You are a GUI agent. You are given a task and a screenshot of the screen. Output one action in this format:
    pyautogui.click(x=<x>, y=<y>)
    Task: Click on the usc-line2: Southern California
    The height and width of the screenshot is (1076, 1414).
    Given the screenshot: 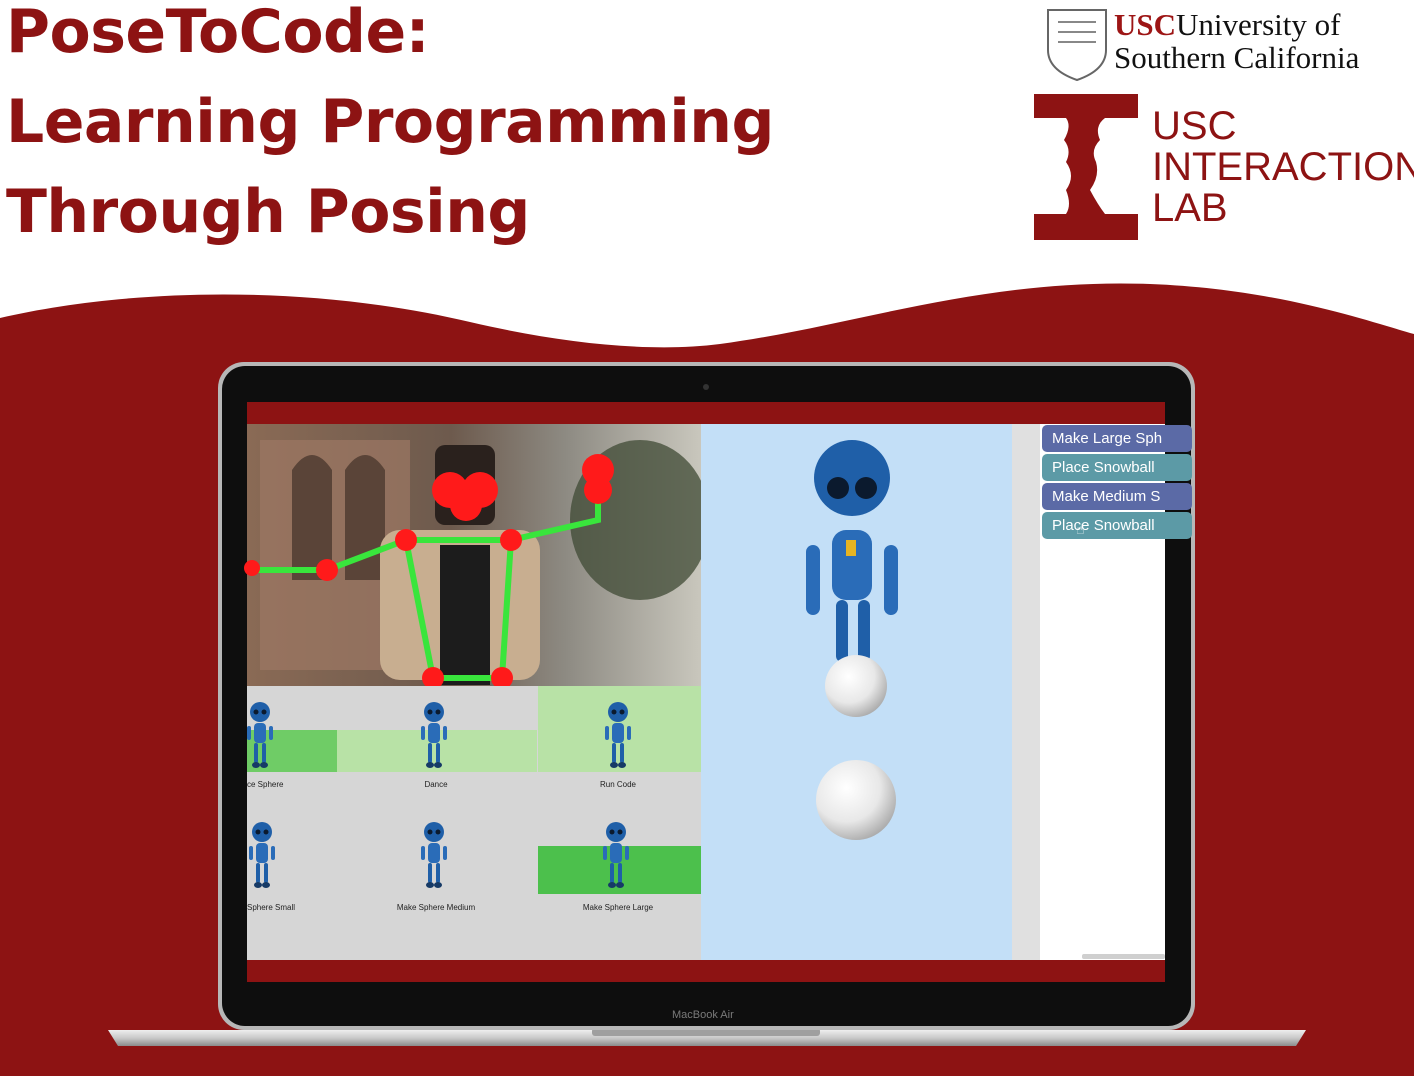 What is the action you would take?
    pyautogui.click(x=1237, y=57)
    